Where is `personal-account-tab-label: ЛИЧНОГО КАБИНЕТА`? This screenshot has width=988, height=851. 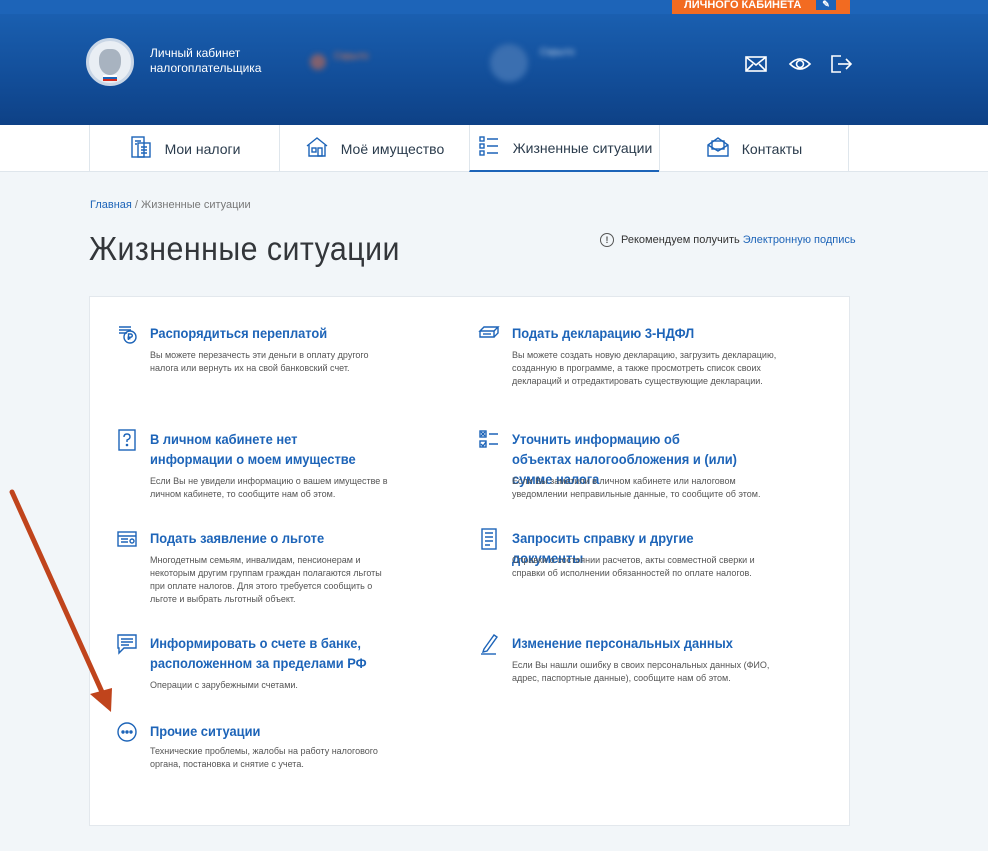
personal-account-tab-label: ЛИЧНОГО КАБИНЕТА is located at coordinates (743, 5).